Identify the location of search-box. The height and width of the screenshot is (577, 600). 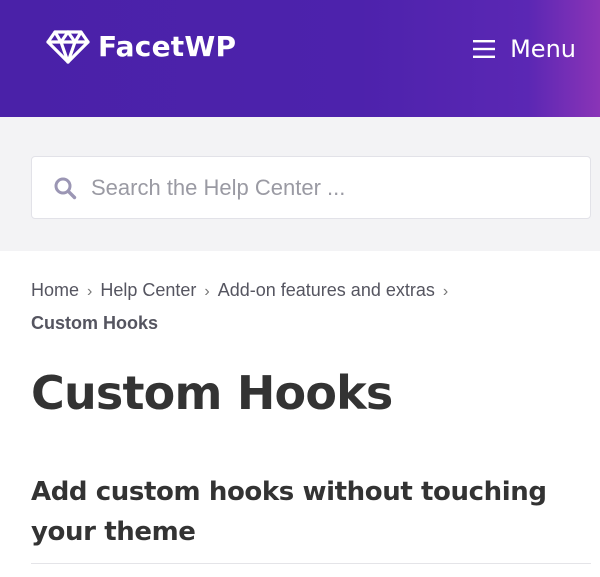
(311, 187).